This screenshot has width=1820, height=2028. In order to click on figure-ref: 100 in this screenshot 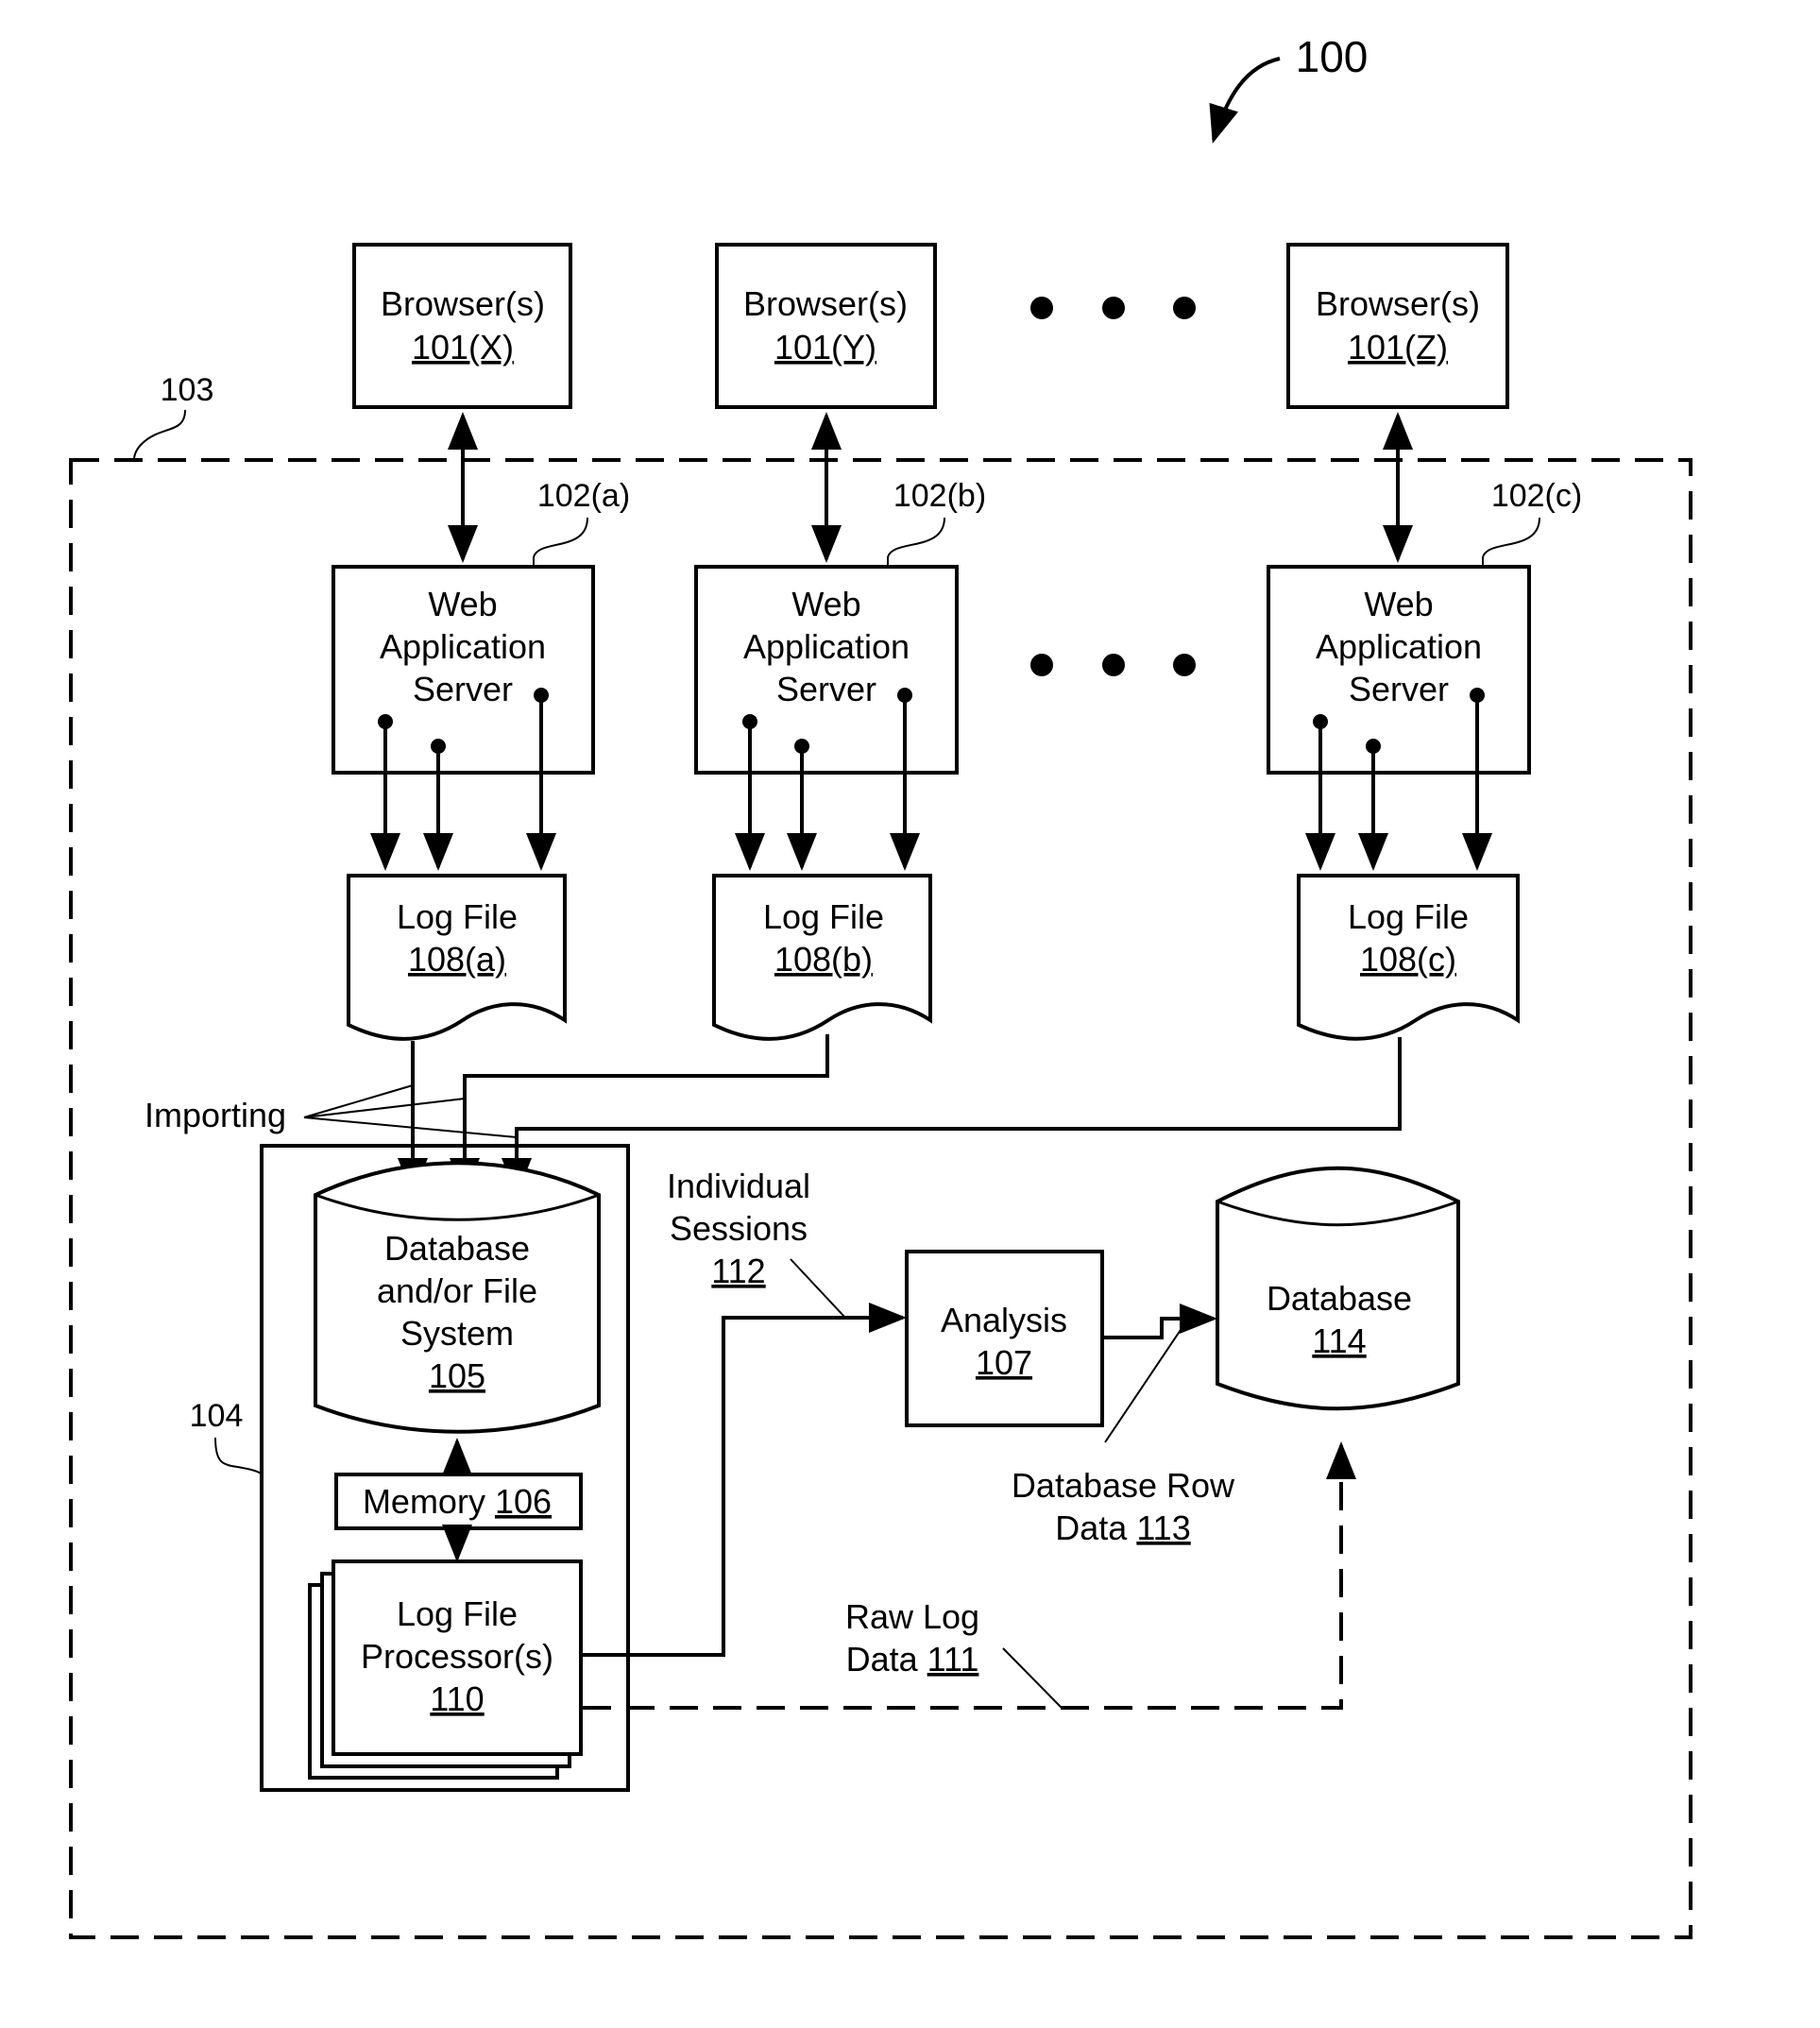, I will do `click(1332, 56)`.